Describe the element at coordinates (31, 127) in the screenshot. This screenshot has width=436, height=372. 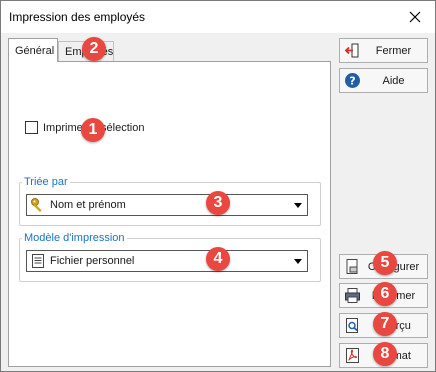
I see `print-selection-checkbox` at that location.